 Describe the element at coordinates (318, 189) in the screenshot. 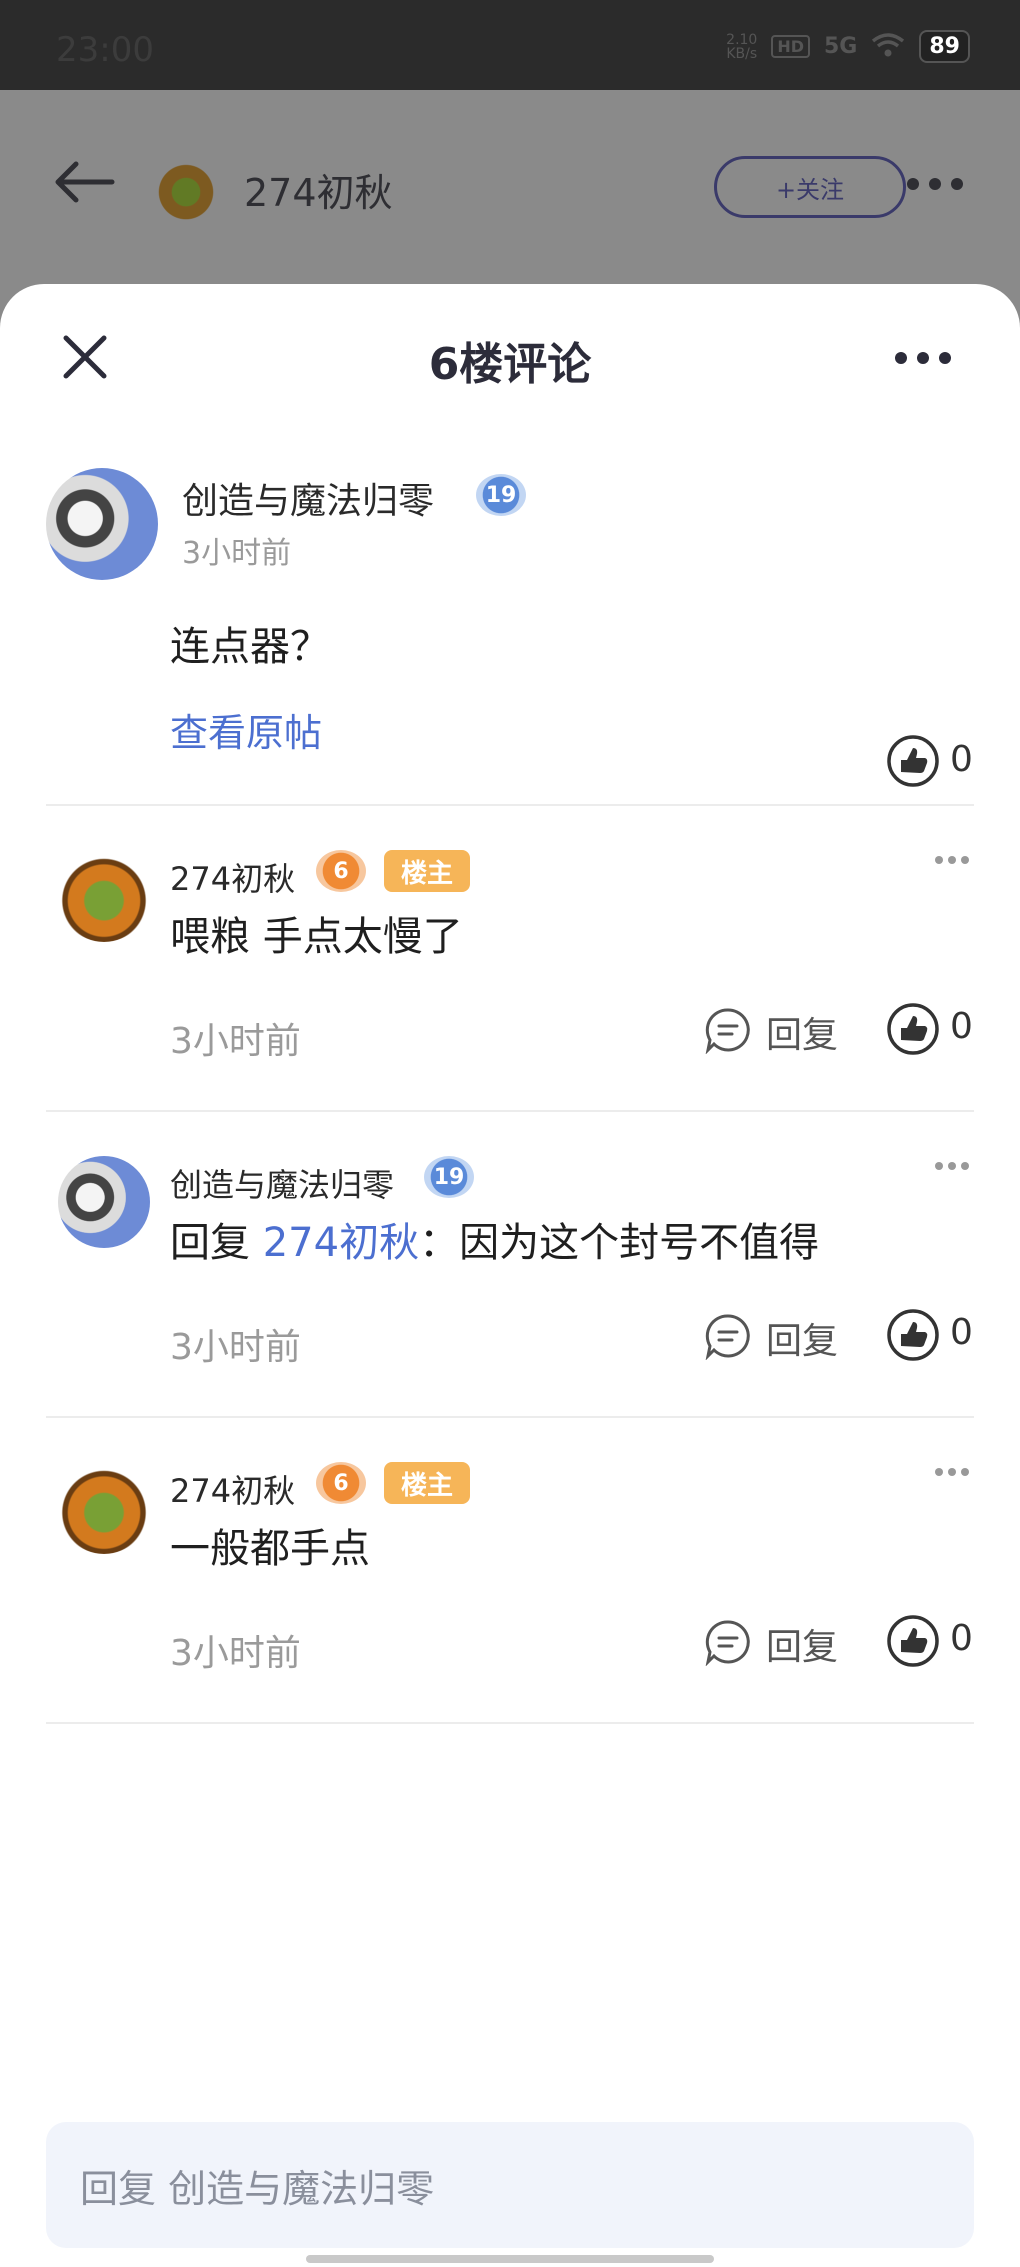

I see `header-user-name: 274初秋` at that location.